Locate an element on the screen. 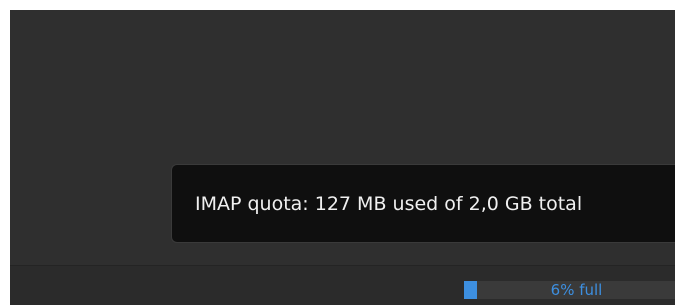  quota-meter-label: 6% full is located at coordinates (576, 290).